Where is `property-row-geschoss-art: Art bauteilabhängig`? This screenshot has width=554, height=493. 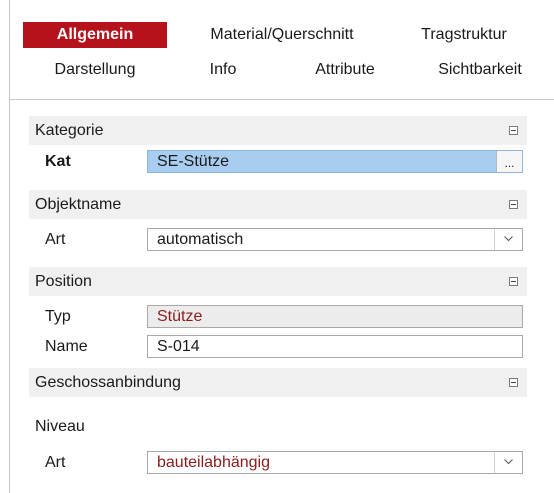 property-row-geschoss-art: Art bauteilabhängig is located at coordinates (278, 463).